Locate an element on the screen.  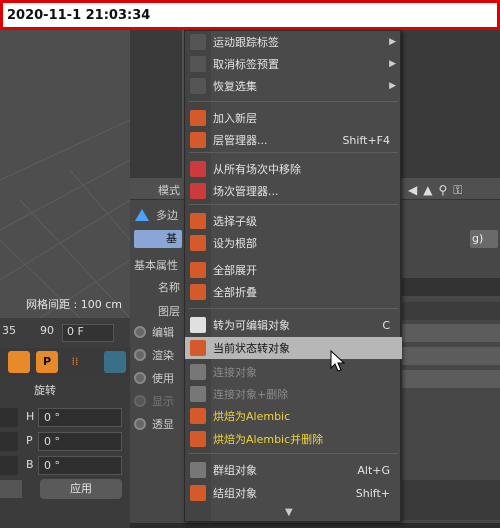
menu-item-label: 烘焙为Alembic并删除 is located at coordinates (268, 439).